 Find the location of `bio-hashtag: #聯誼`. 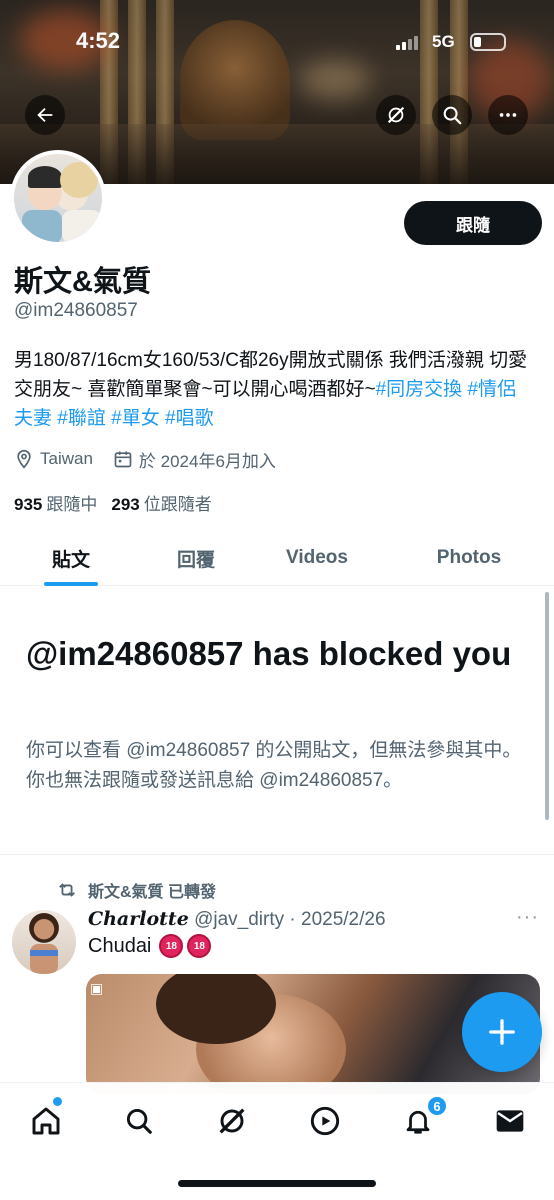

bio-hashtag: #聯誼 is located at coordinates (81, 418).